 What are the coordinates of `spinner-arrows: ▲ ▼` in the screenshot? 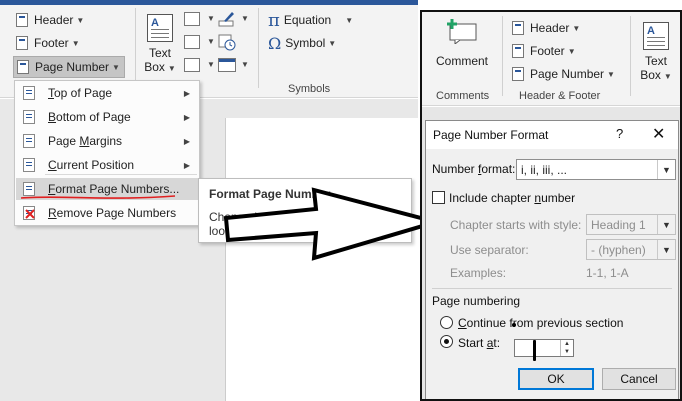 It's located at (566, 348).